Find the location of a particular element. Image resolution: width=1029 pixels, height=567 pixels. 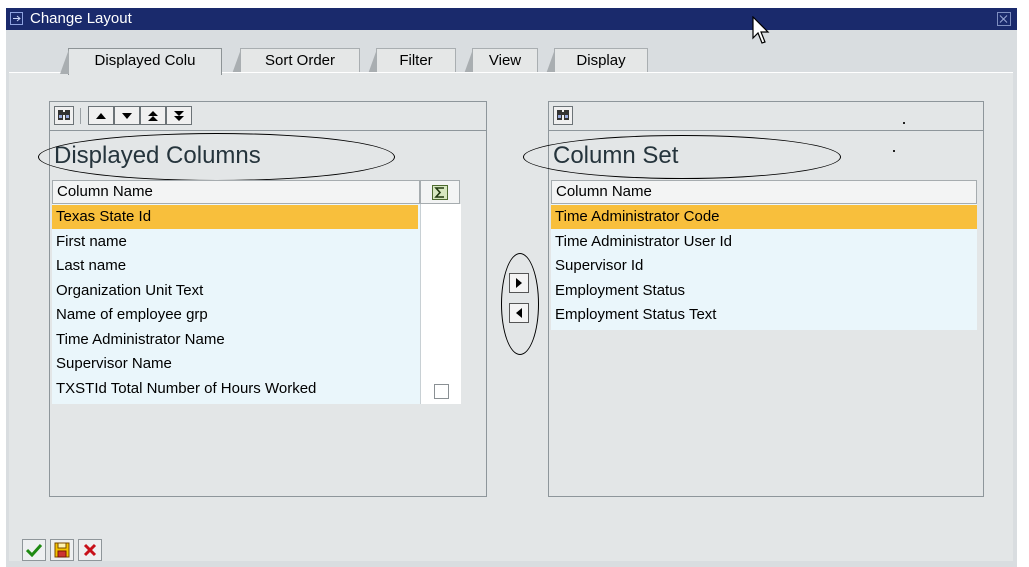

tab-displayed-columns: Displayed Colu is located at coordinates (141, 61).